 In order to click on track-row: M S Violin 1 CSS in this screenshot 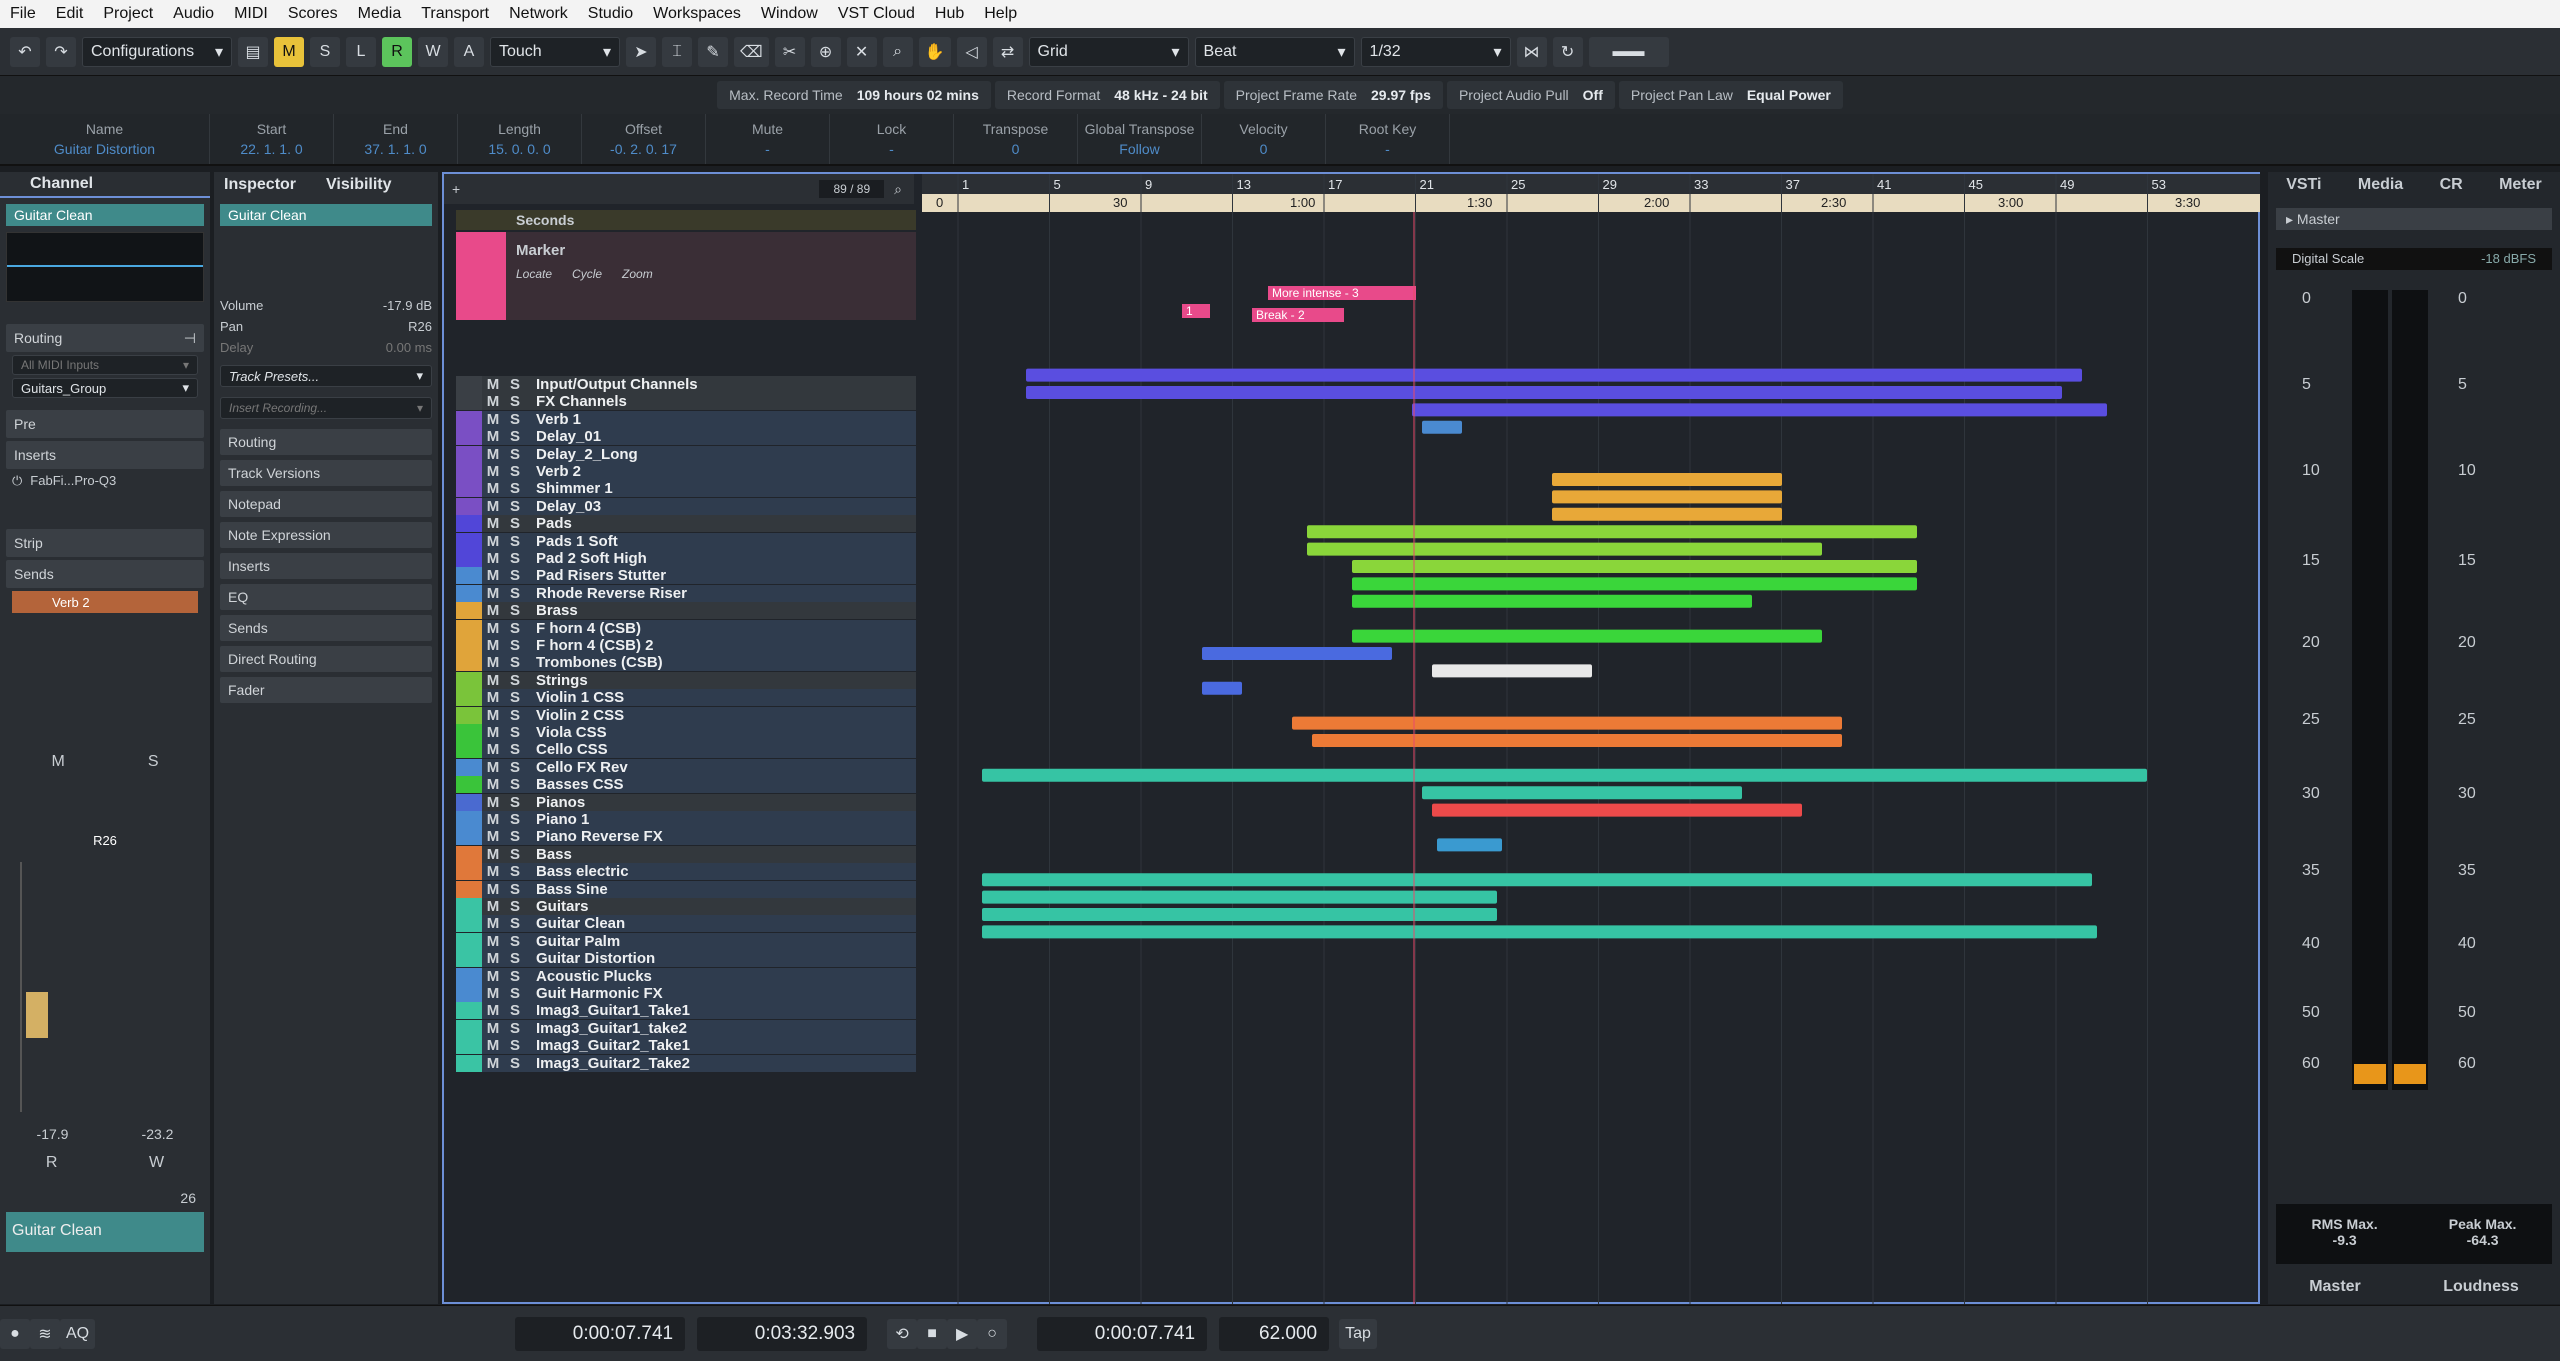, I will do `click(686, 698)`.